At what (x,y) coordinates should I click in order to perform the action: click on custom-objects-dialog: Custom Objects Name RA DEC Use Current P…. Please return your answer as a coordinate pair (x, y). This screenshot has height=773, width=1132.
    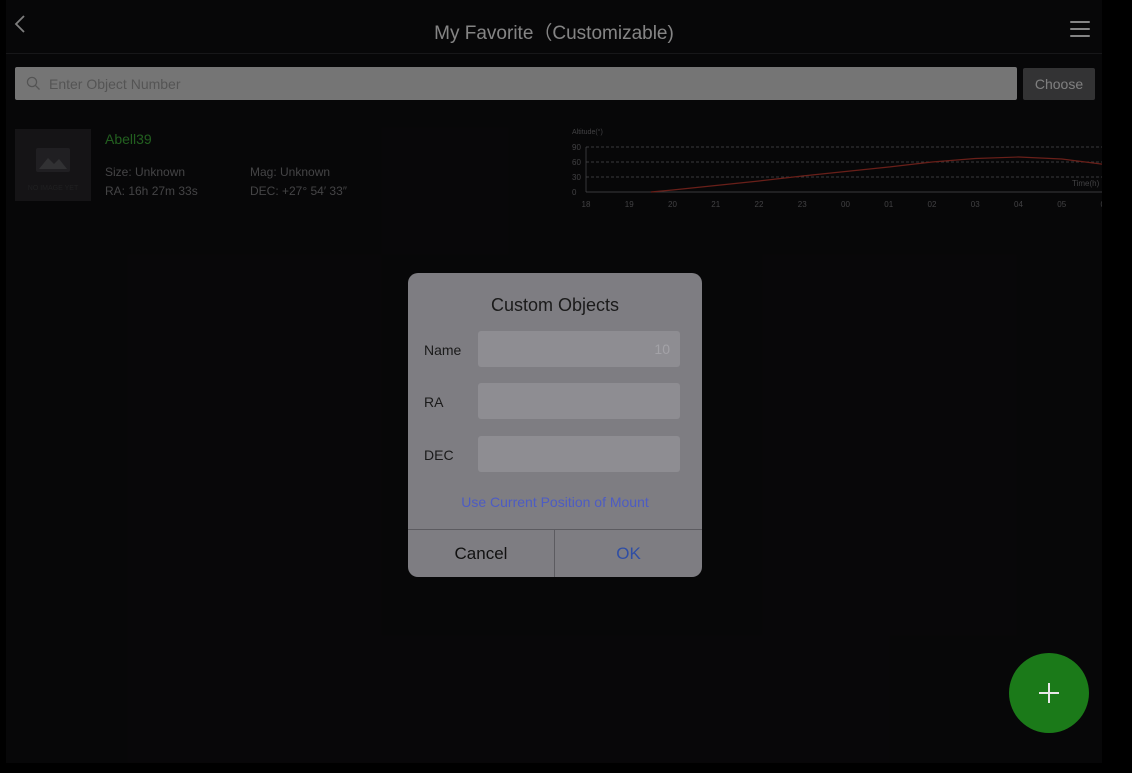
    Looking at the image, I should click on (555, 425).